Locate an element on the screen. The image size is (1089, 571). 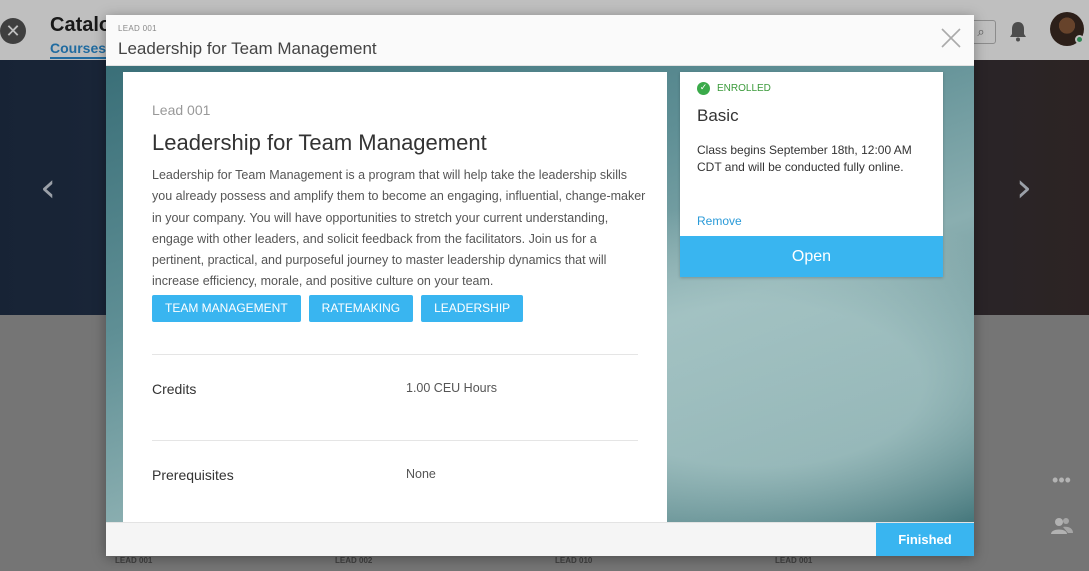
modal-course-code: LEAD 001 is located at coordinates (137, 28).